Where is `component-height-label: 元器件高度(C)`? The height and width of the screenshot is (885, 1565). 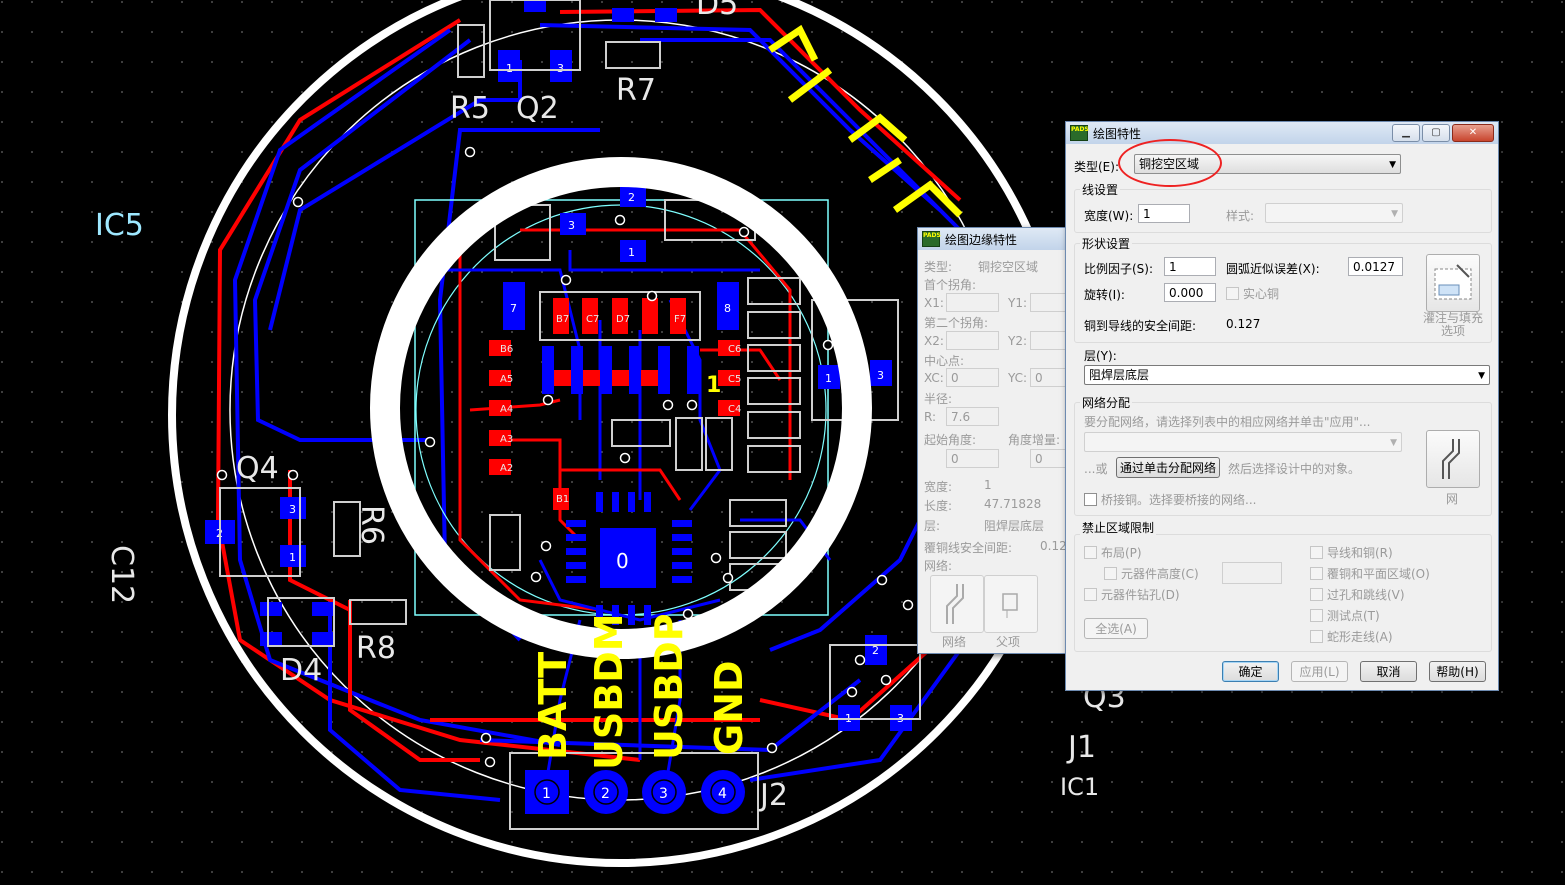 component-height-label: 元器件高度(C) is located at coordinates (1160, 574).